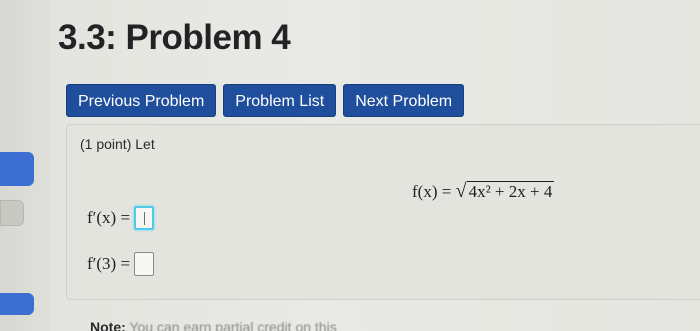 This screenshot has width=700, height=331. What do you see at coordinates (174, 37) in the screenshot?
I see `page-title: 3.3: Problem 4` at bounding box center [174, 37].